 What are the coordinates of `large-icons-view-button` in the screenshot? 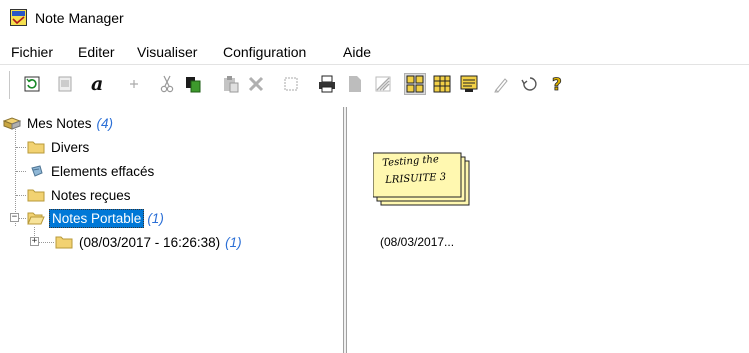 It's located at (415, 84).